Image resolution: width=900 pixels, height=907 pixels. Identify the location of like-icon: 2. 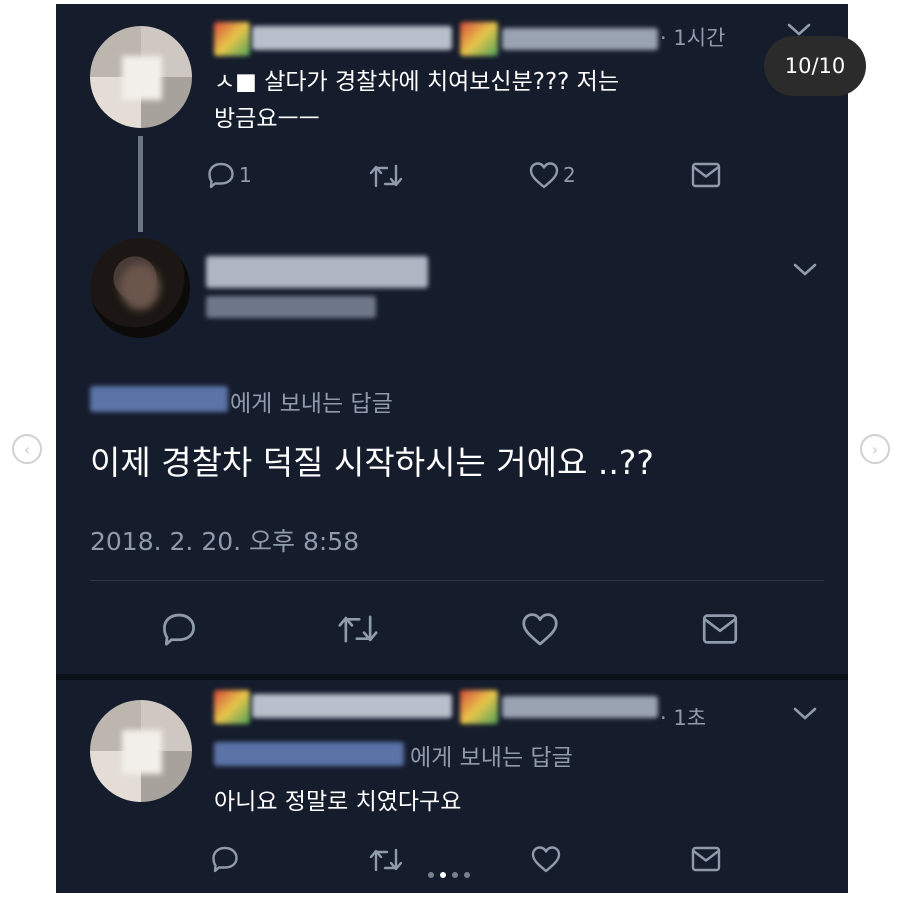
(552, 175).